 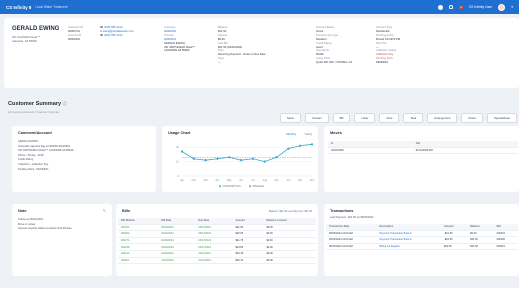 I want to click on notification-count: 3, so click(x=461, y=7).